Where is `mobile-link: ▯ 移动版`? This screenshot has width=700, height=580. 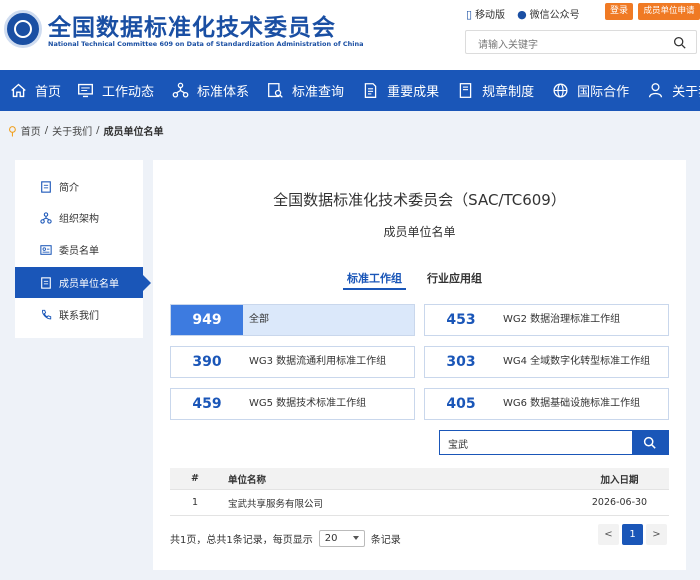
mobile-link: ▯ 移动版 is located at coordinates (485, 13).